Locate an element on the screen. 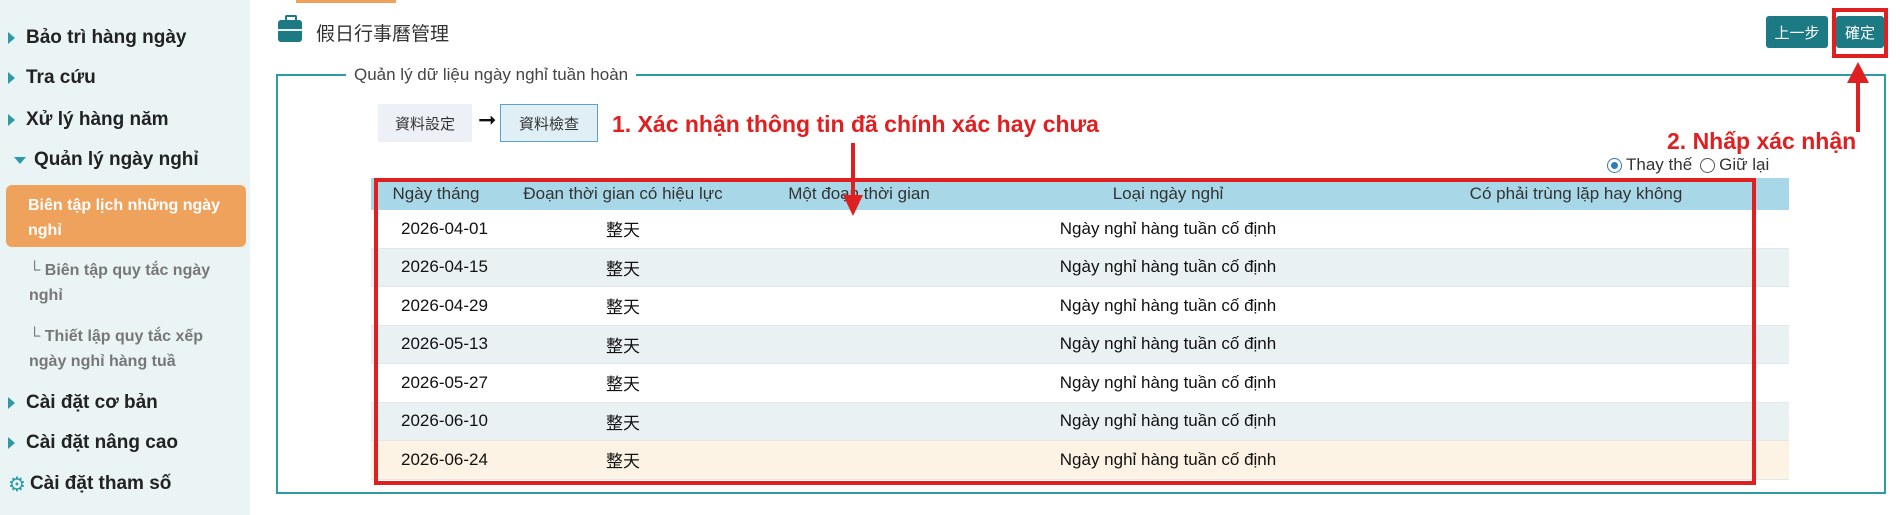 The width and height of the screenshot is (1900, 515). sidebar-item-holiday-calendar-edit: Biên tập lịch những ngày nghỉ is located at coordinates (126, 216).